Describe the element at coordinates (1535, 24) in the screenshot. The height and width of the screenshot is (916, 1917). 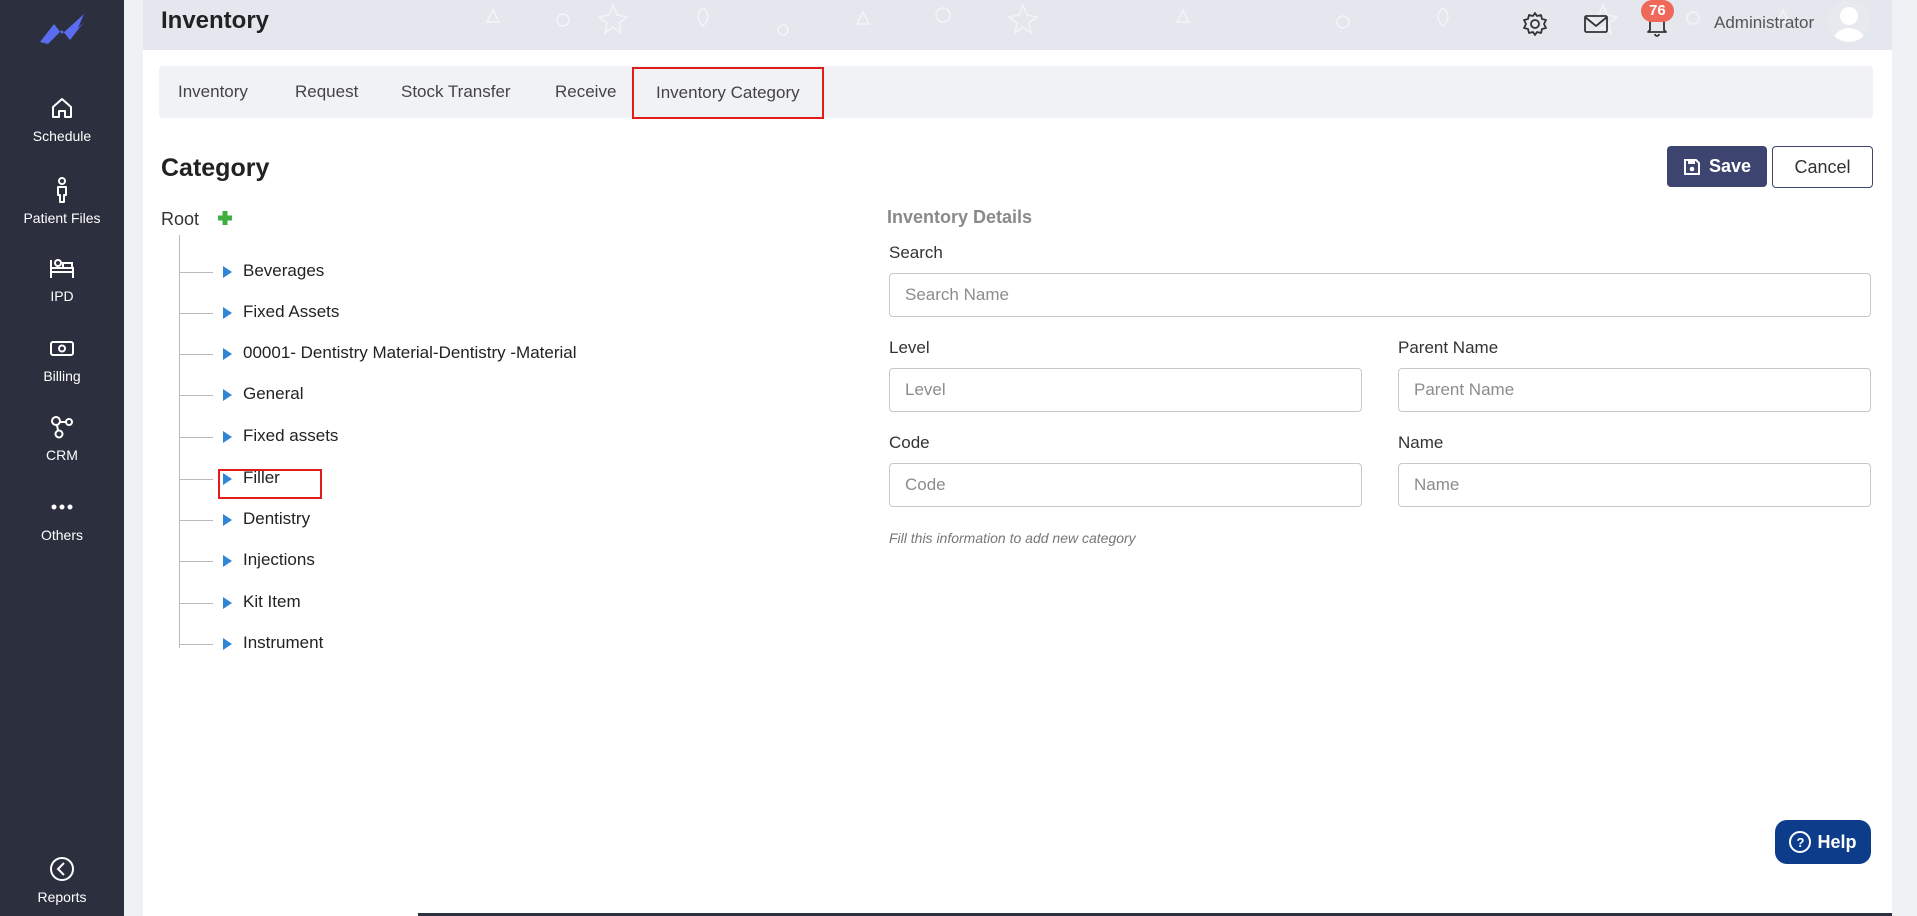
I see `settings-gear-icon` at that location.